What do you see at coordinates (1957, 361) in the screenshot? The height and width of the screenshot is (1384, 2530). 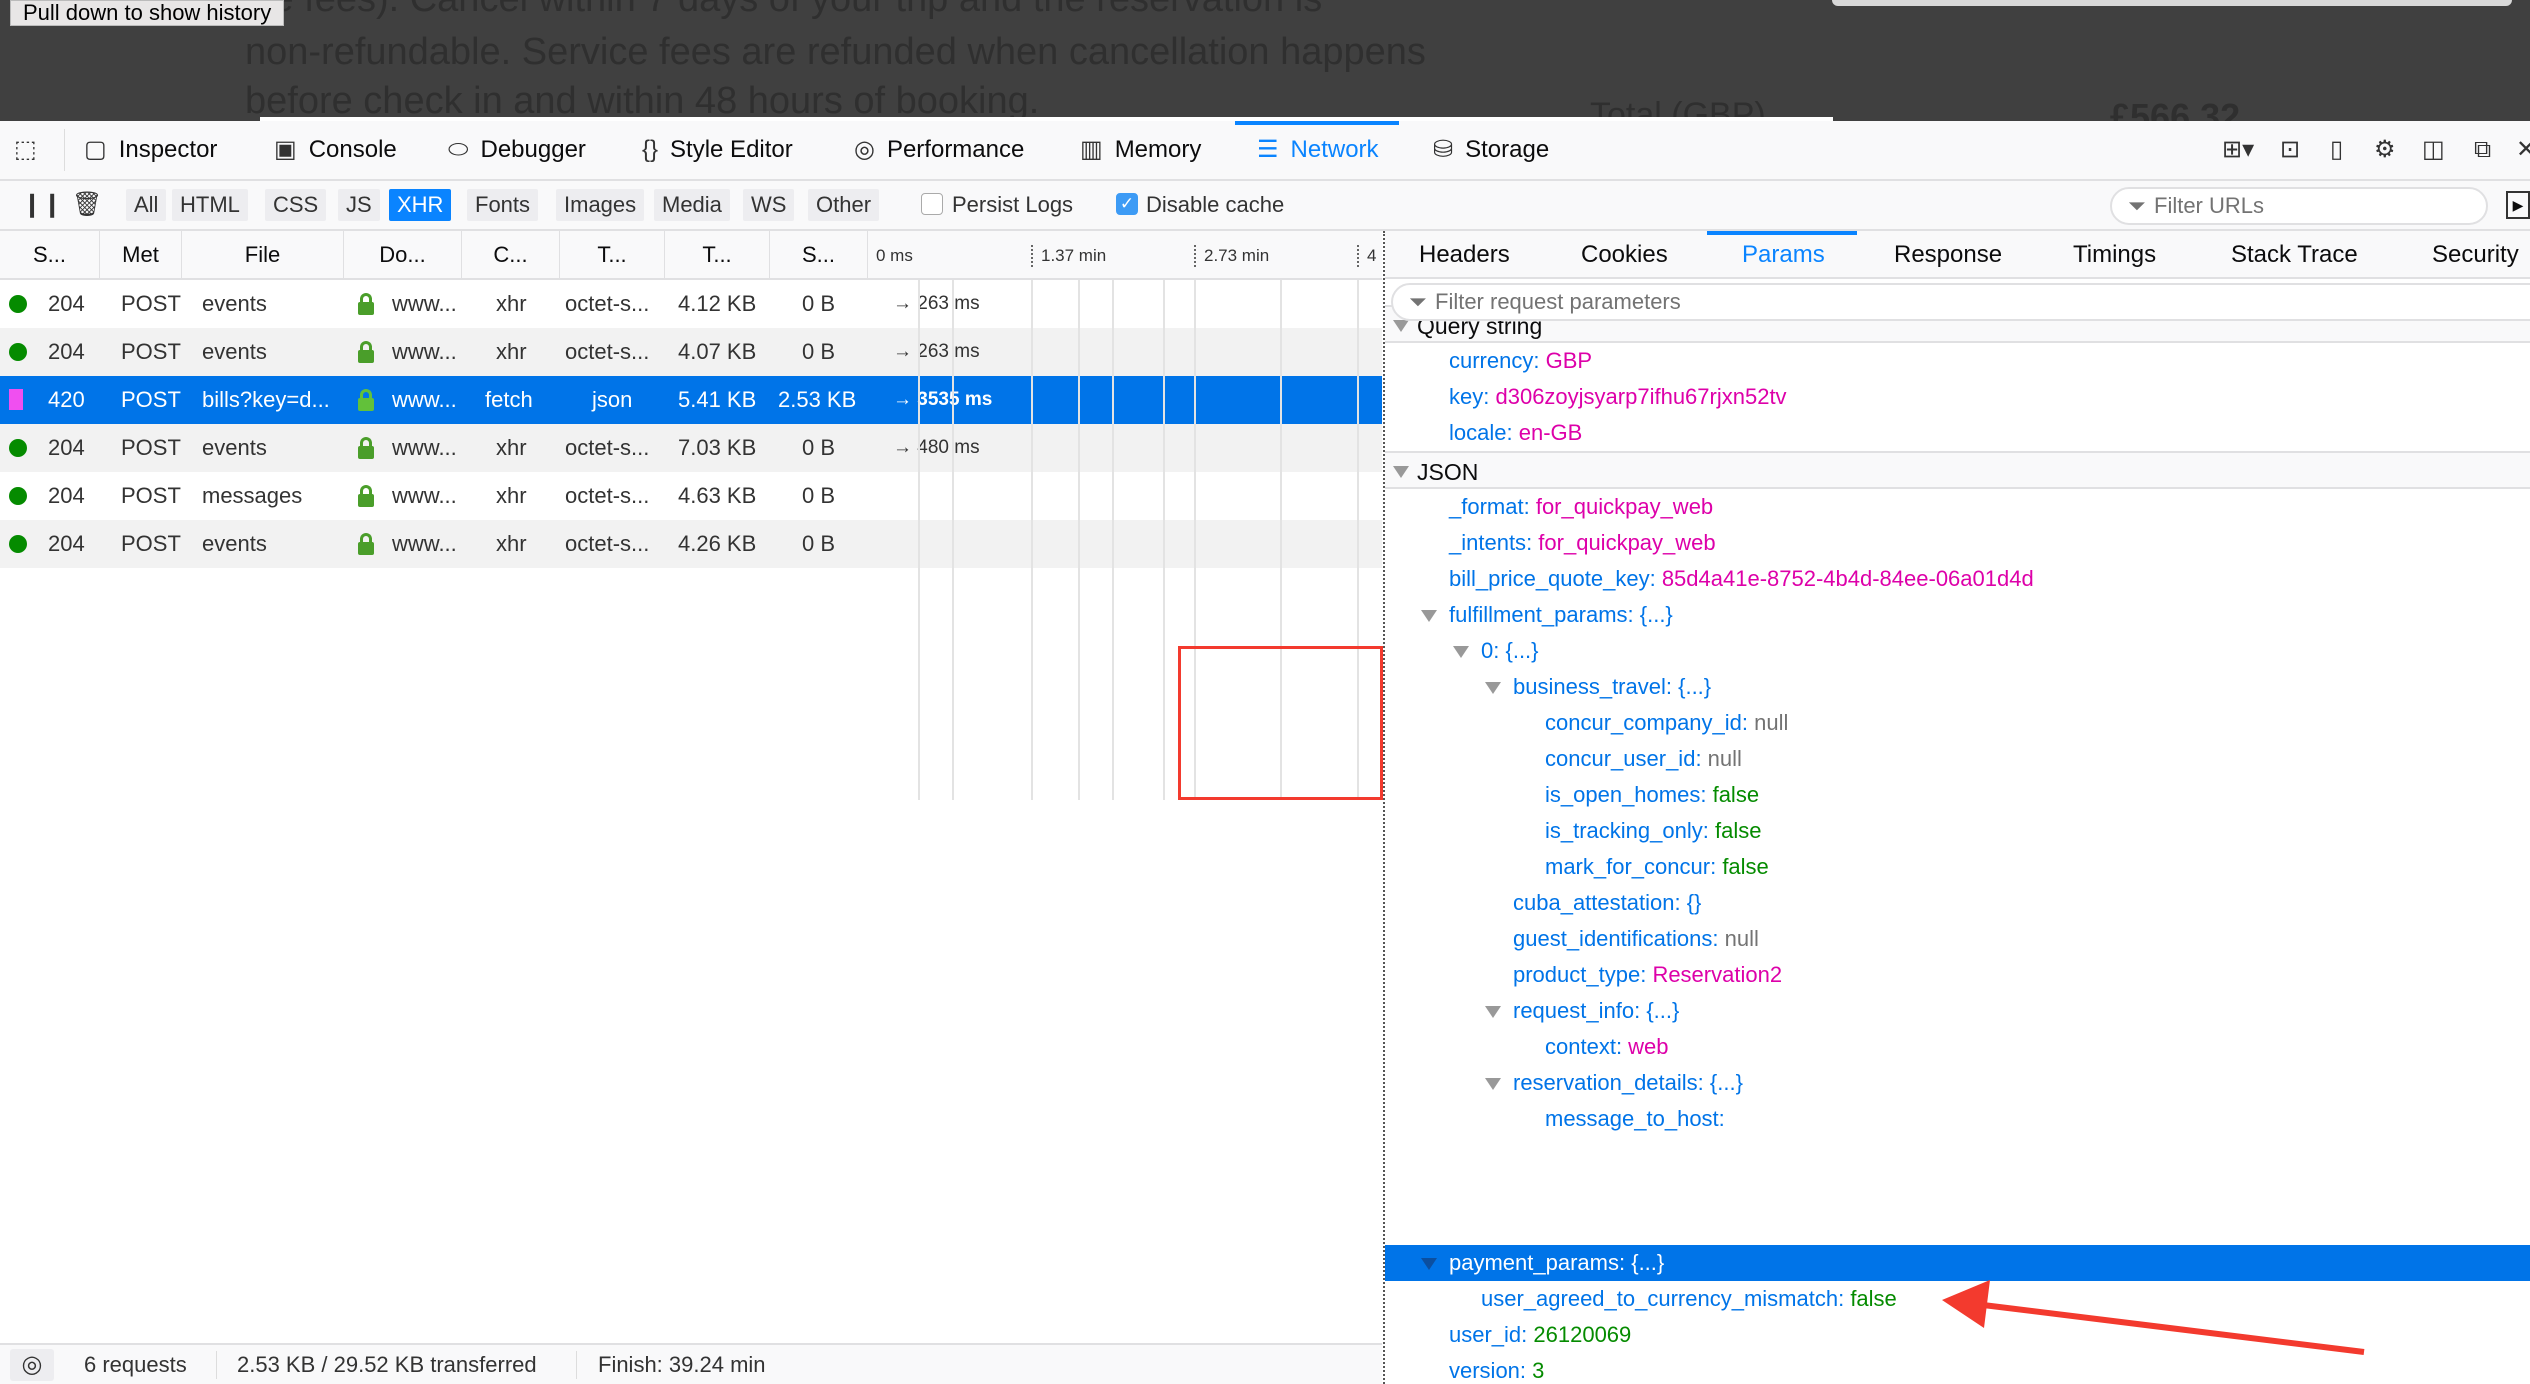 I see `param-row: currency: GBP` at bounding box center [1957, 361].